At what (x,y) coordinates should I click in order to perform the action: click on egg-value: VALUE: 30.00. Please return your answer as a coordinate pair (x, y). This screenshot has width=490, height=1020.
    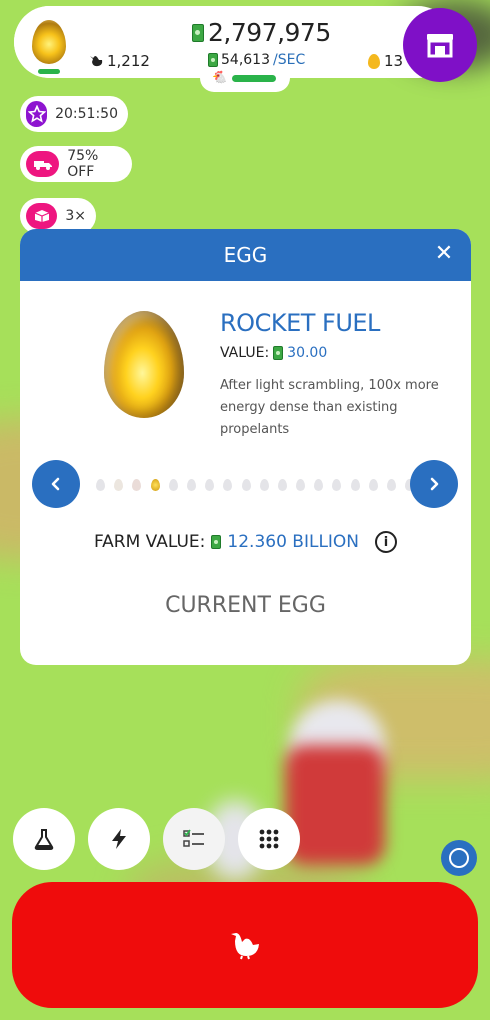
    Looking at the image, I should click on (273, 353).